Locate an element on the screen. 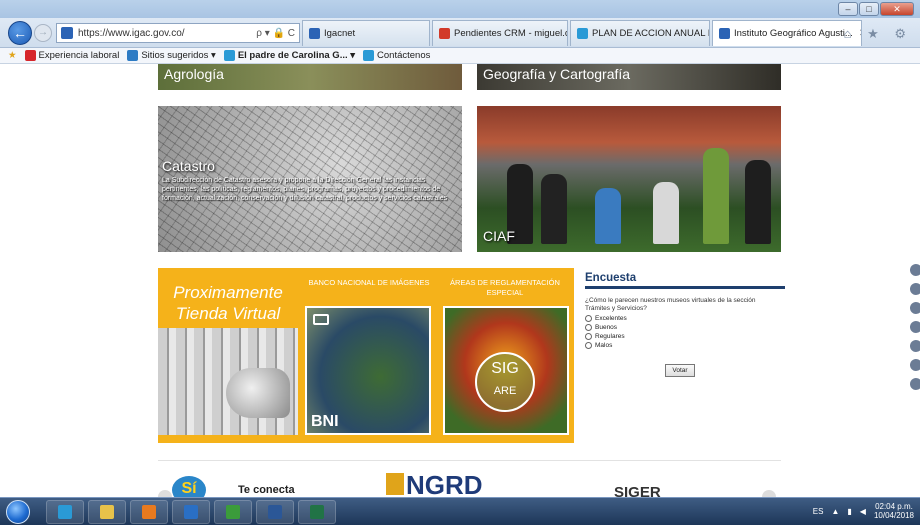  tienda-virtual-promo: Proximamente Tienda Virtual is located at coordinates (228, 355).